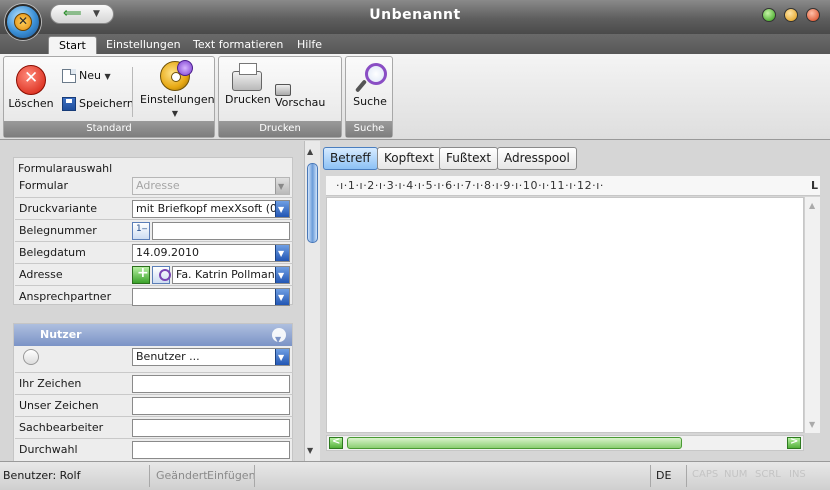 The width and height of the screenshot is (830, 490). Describe the element at coordinates (143, 45) in the screenshot. I see `tab-einstellungen: Einstellungen` at that location.